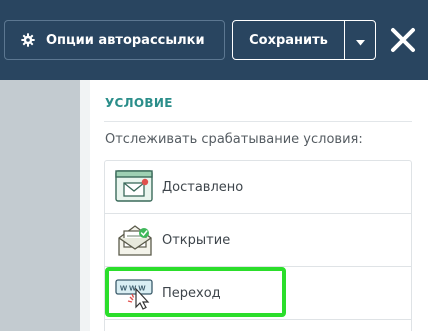 Image resolution: width=428 pixels, height=331 pixels. Describe the element at coordinates (258, 240) in the screenshot. I see `option-opened: Открытие` at that location.